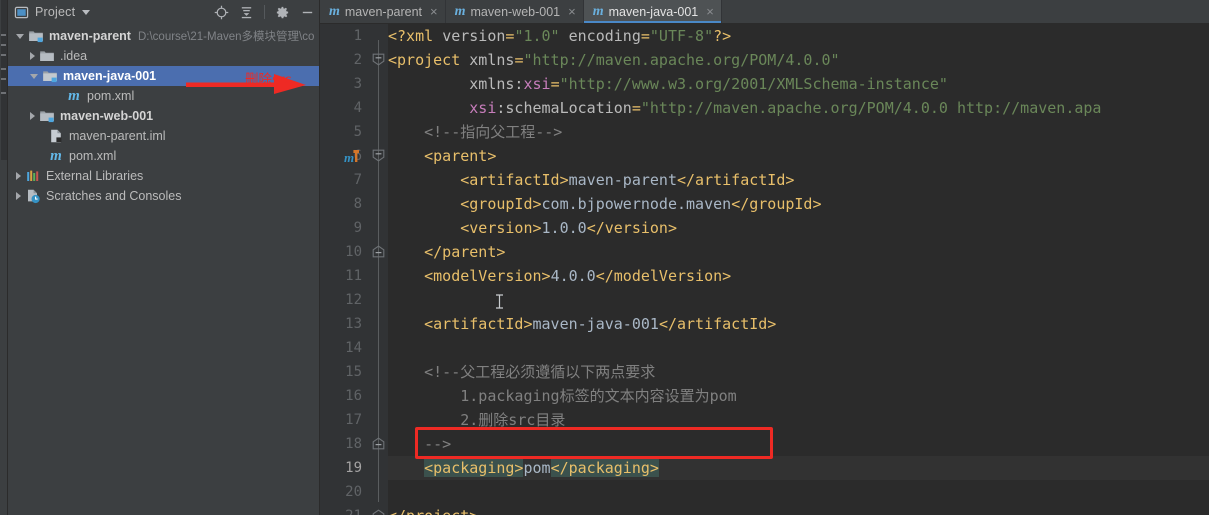 The height and width of the screenshot is (515, 1209). What do you see at coordinates (764, 492) in the screenshot?
I see `code-line: 20` at bounding box center [764, 492].